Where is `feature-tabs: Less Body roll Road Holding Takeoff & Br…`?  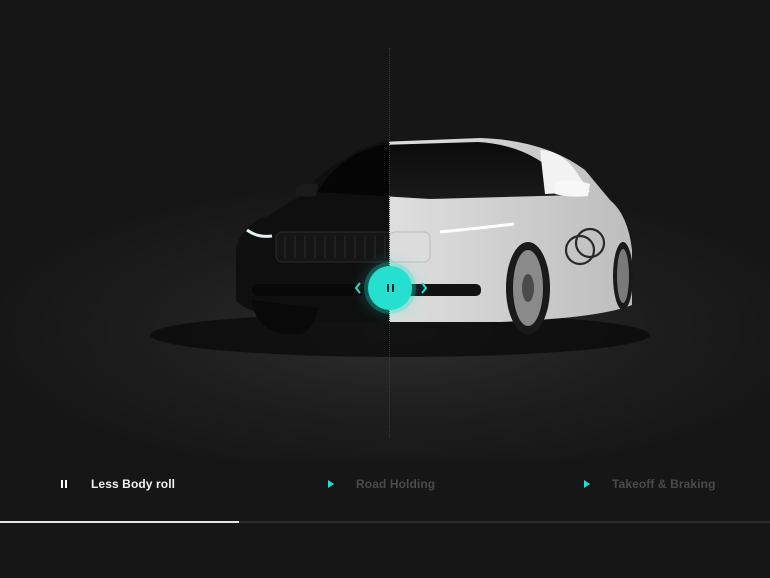
feature-tabs: Less Body roll Road Holding Takeoff & Br… is located at coordinates (385, 492).